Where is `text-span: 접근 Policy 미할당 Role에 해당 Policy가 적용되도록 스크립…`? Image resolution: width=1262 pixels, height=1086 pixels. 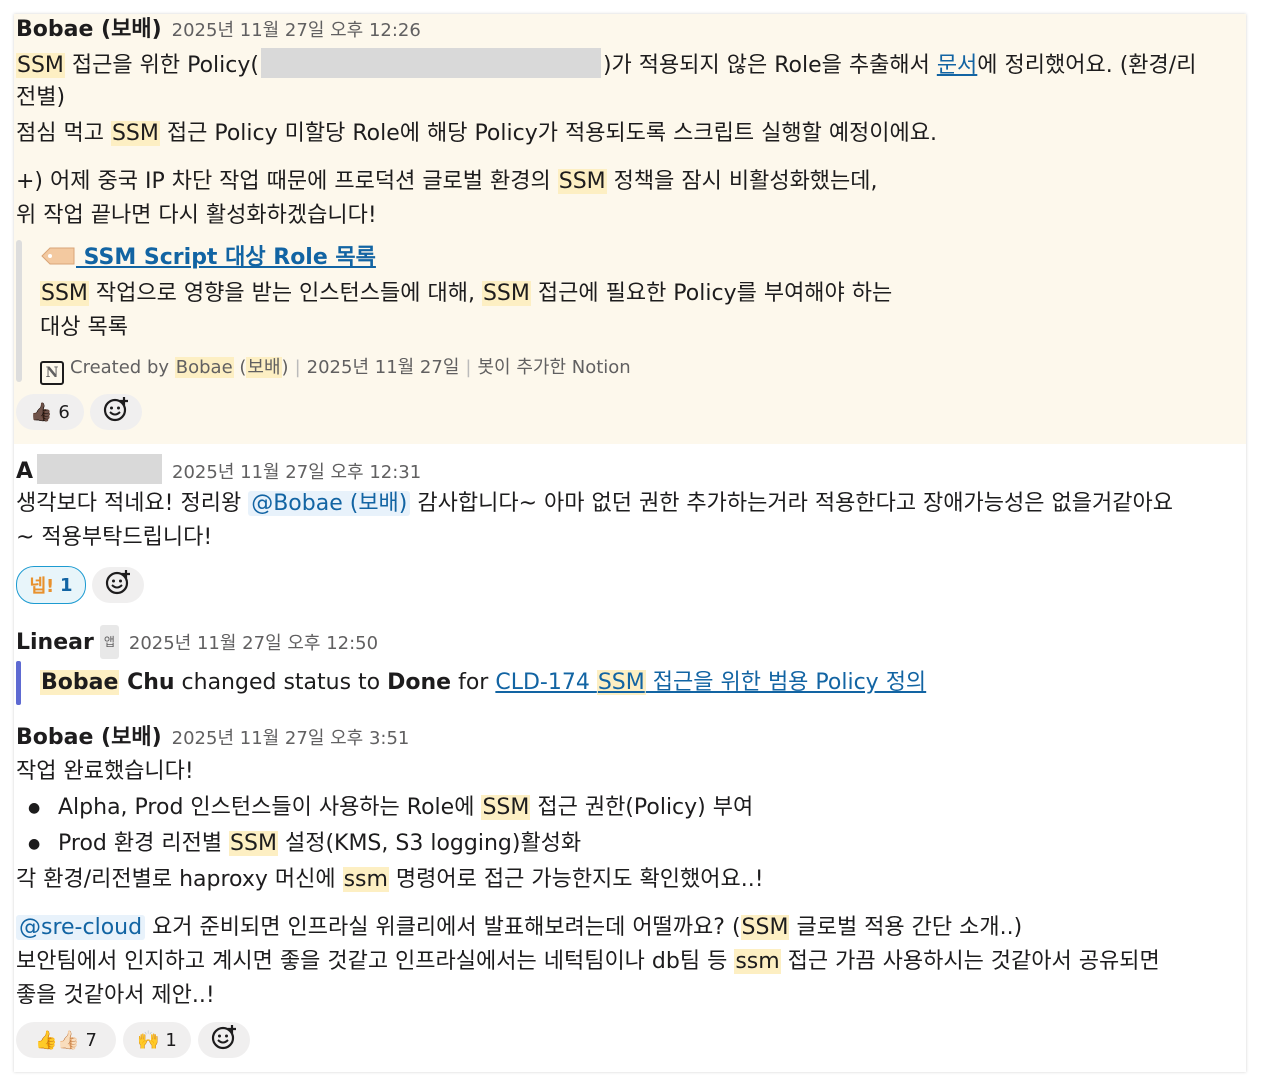
text-span: 접근 Policy 미할당 Role에 해당 Policy가 적용되도록 스크립… is located at coordinates (548, 133).